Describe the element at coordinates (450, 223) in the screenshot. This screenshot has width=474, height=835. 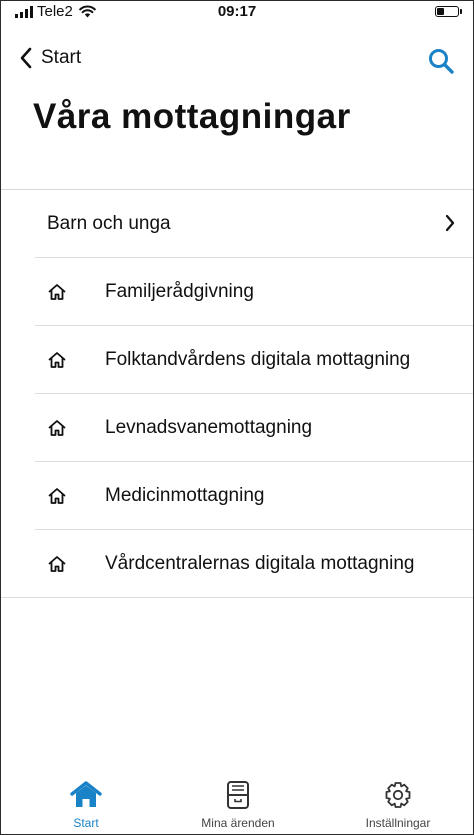
I see `chevron-right-icon` at that location.